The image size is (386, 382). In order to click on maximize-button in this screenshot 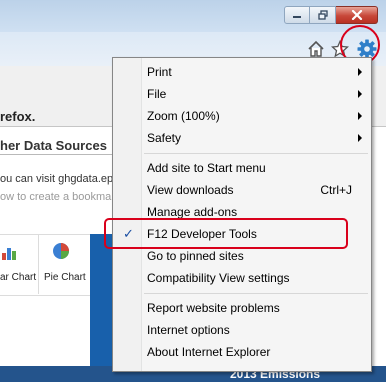, I will do `click(323, 15)`.